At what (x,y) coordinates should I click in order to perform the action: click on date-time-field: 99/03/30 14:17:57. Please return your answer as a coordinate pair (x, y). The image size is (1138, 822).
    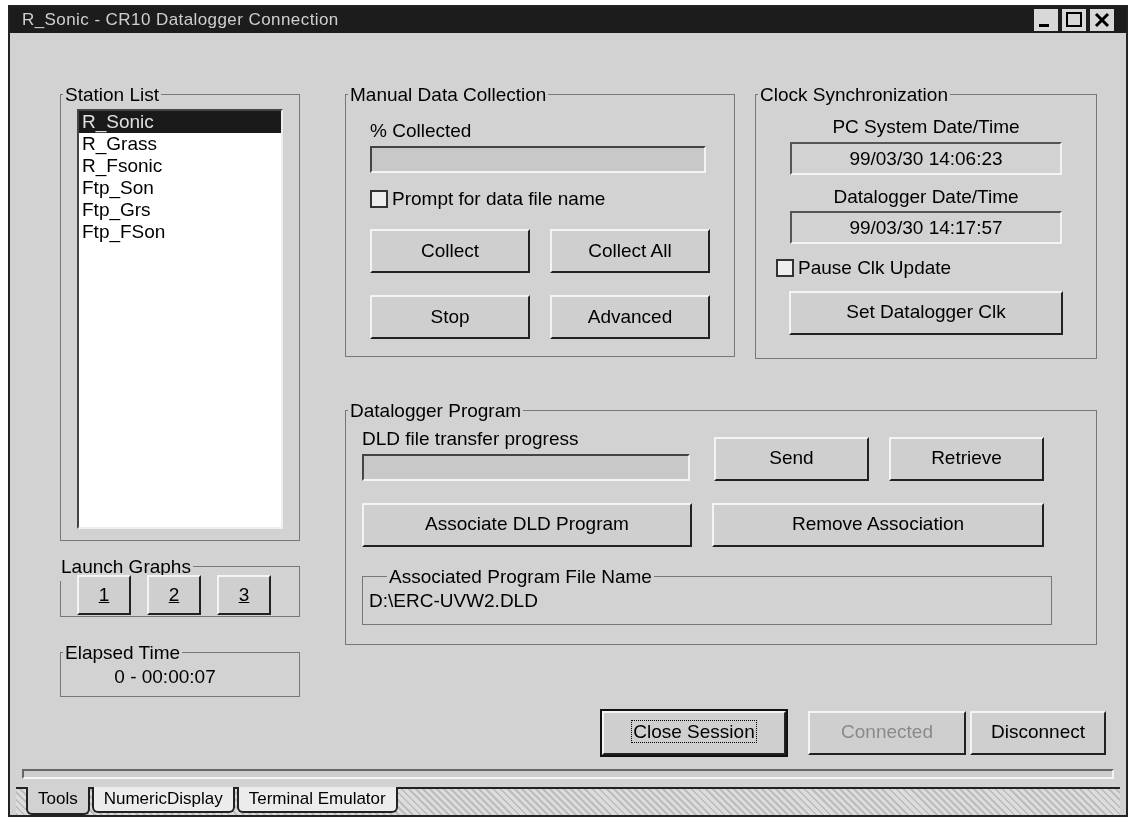
    Looking at the image, I should click on (926, 227).